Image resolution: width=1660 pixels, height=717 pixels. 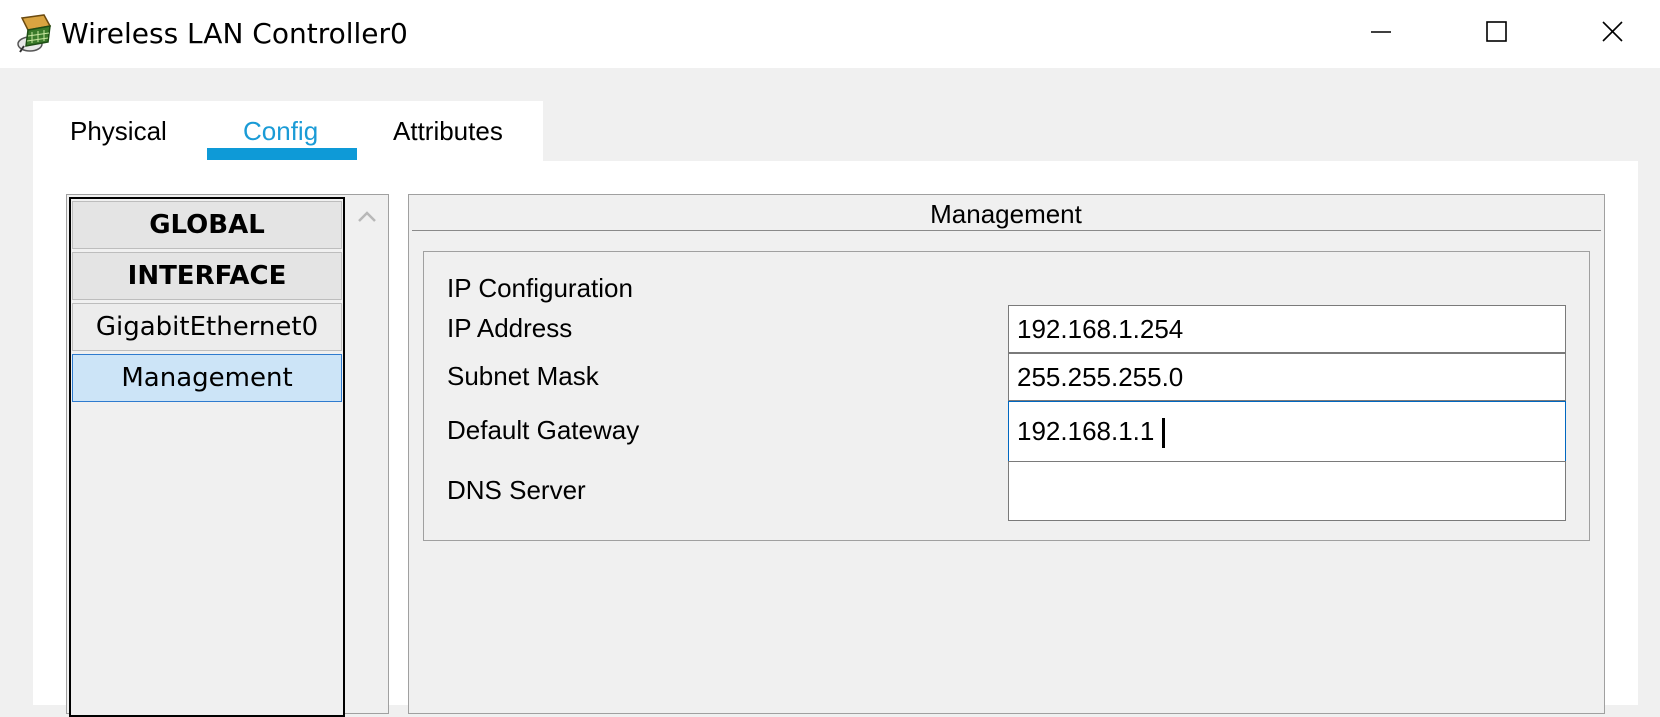 What do you see at coordinates (118, 131) in the screenshot?
I see `tab-physical: Physical` at bounding box center [118, 131].